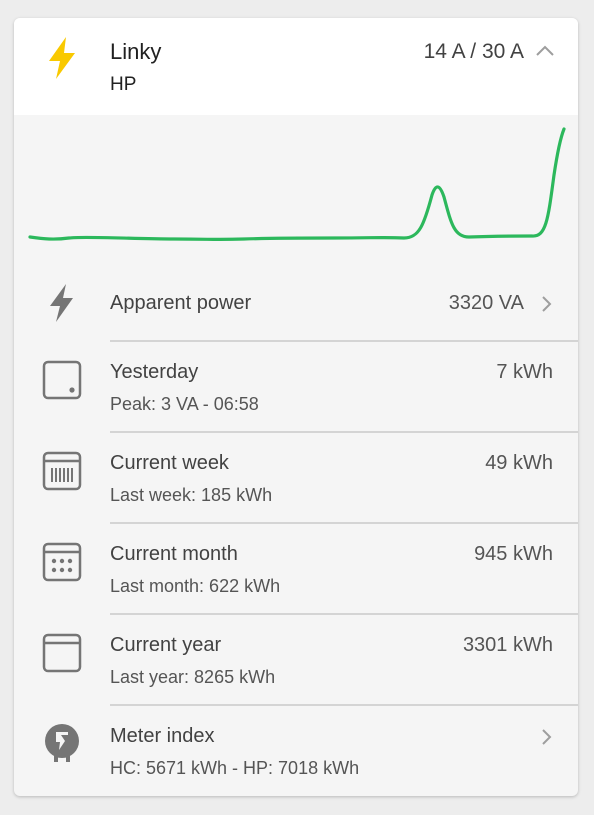 The image size is (594, 815). Describe the element at coordinates (486, 303) in the screenshot. I see `row-value: 3320 VA` at that location.